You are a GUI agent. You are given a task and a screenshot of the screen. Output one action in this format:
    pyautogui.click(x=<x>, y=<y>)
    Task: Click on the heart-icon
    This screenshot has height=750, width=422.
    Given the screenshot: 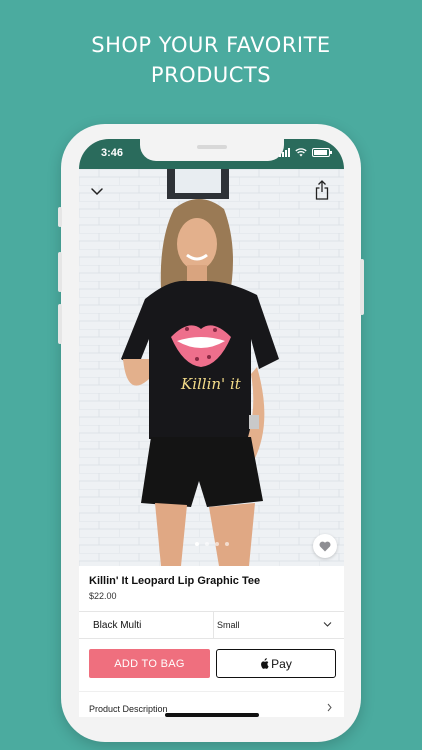 What is the action you would take?
    pyautogui.click(x=325, y=546)
    